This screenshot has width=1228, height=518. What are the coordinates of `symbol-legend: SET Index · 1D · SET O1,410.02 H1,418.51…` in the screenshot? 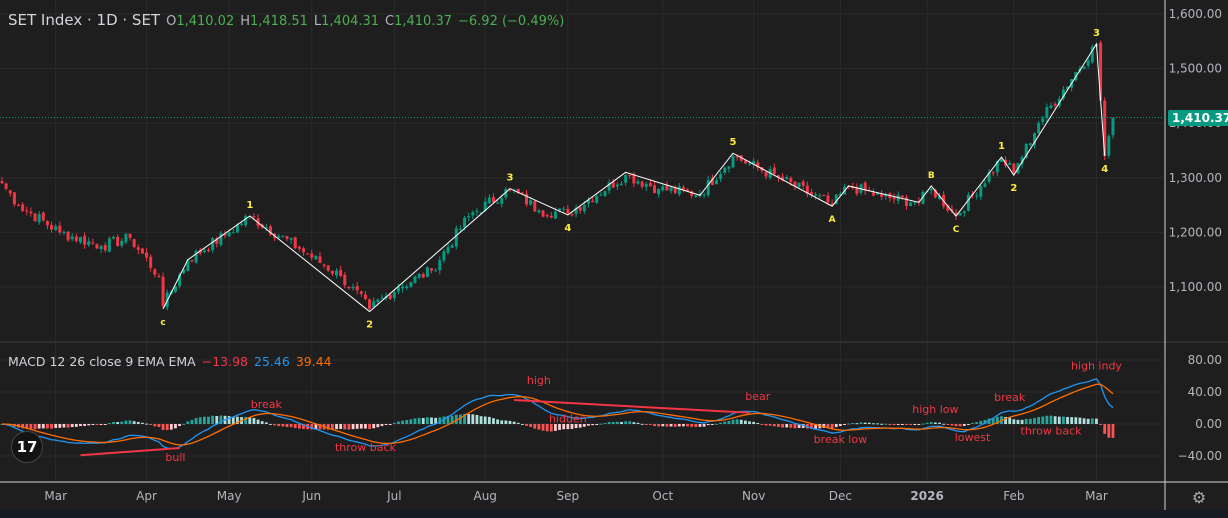 It's located at (286, 20).